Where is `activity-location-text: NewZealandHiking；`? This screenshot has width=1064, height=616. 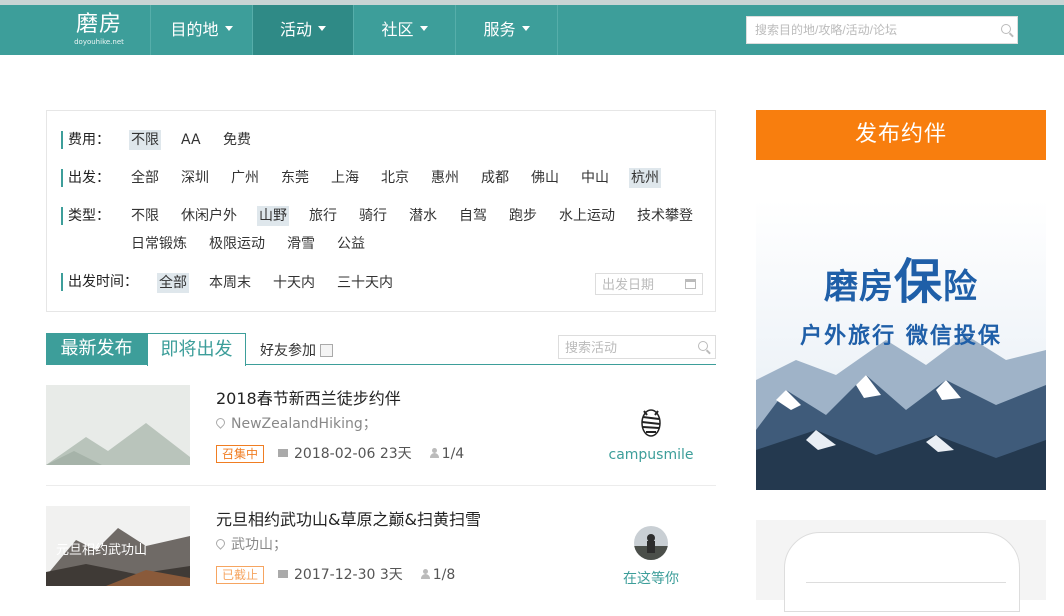 activity-location-text: NewZealandHiking； is located at coordinates (304, 424).